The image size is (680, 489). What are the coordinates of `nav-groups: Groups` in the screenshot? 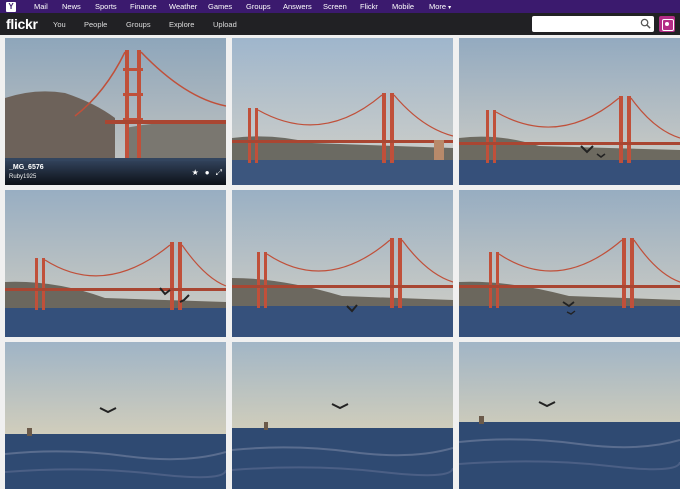 It's located at (138, 24).